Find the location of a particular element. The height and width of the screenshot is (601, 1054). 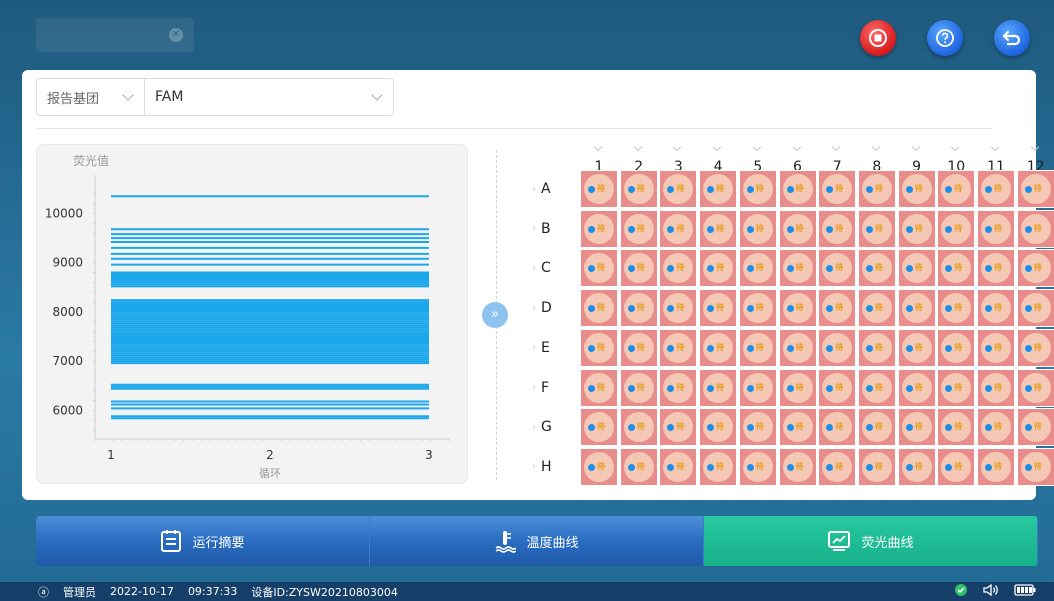

row-header: › F is located at coordinates (552, 388).